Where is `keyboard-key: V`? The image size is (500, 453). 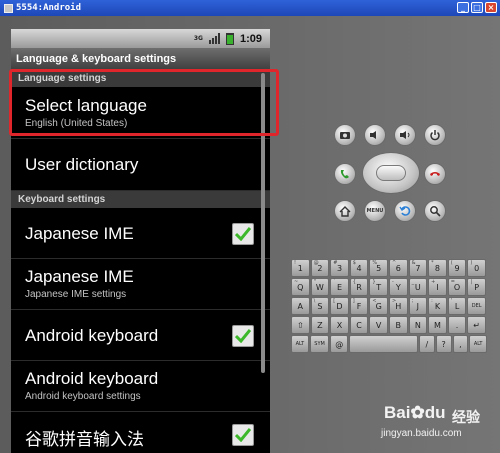
keyboard-key: V is located at coordinates (378, 325).